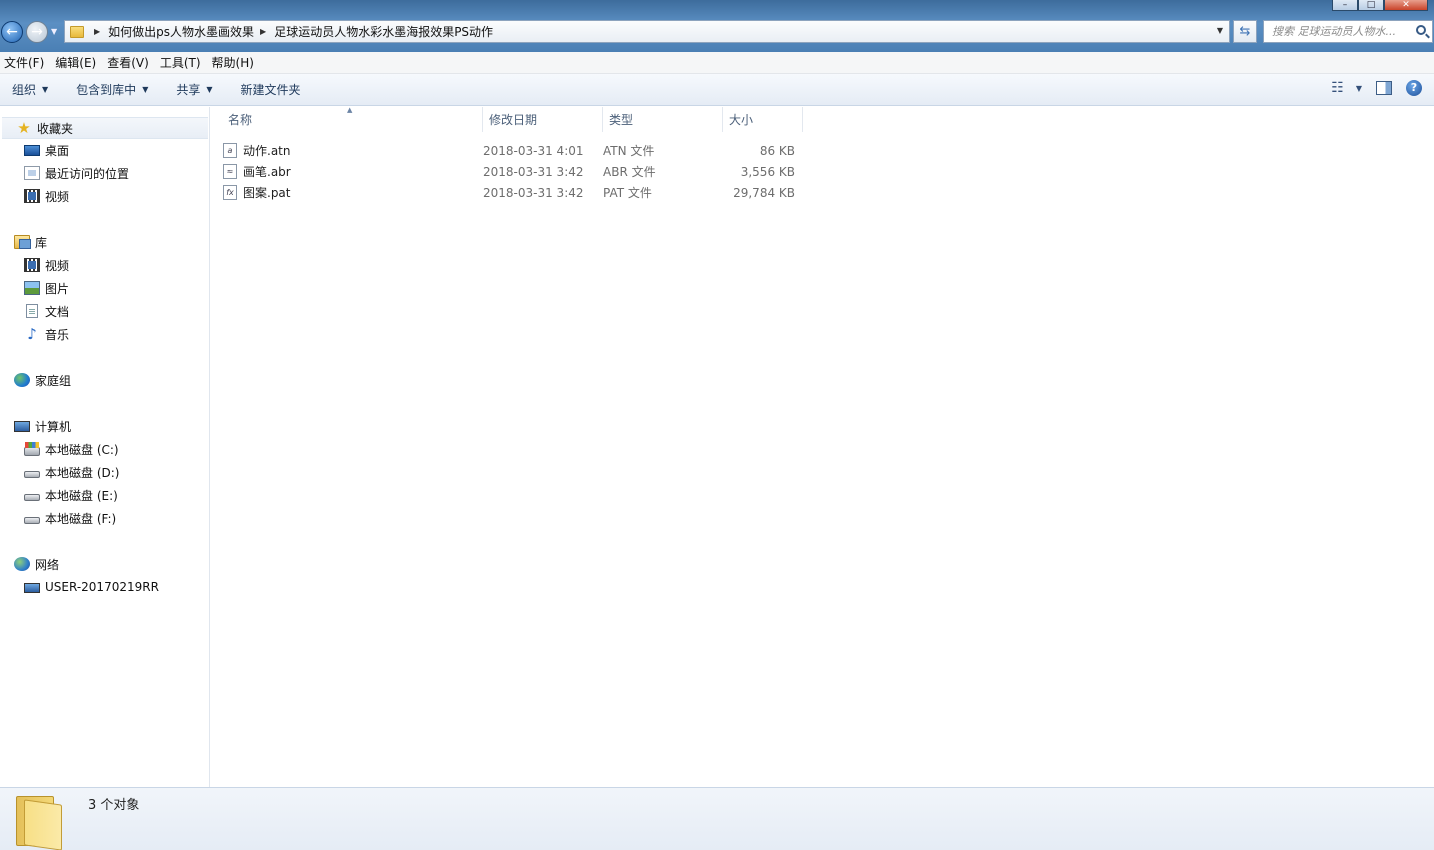  Describe the element at coordinates (1342, 31) in the screenshot. I see `search-input` at that location.